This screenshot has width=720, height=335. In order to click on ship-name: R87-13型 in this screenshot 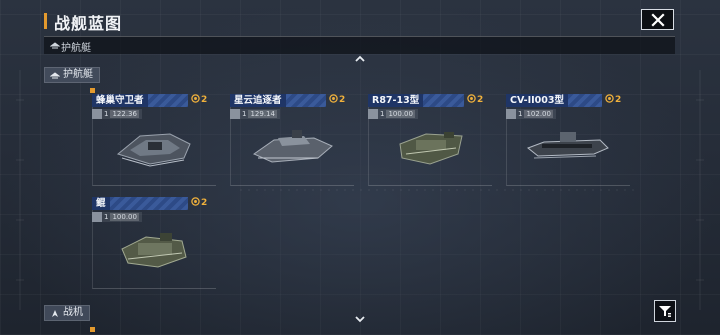, I will do `click(396, 100)`.